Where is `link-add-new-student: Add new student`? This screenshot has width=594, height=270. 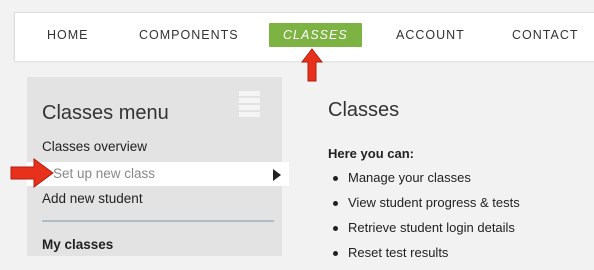
link-add-new-student: Add new student is located at coordinates (92, 198).